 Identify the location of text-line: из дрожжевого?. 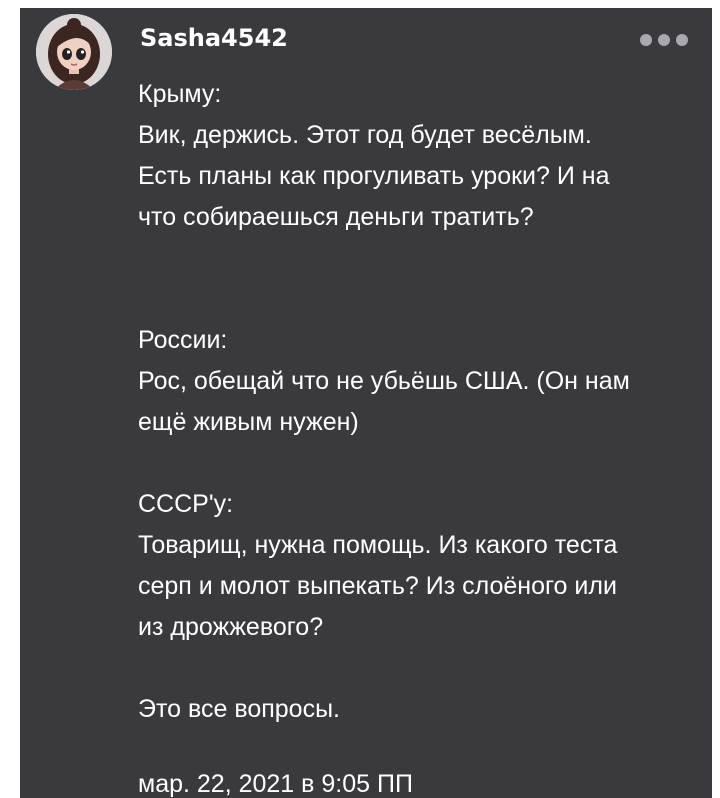
(231, 627).